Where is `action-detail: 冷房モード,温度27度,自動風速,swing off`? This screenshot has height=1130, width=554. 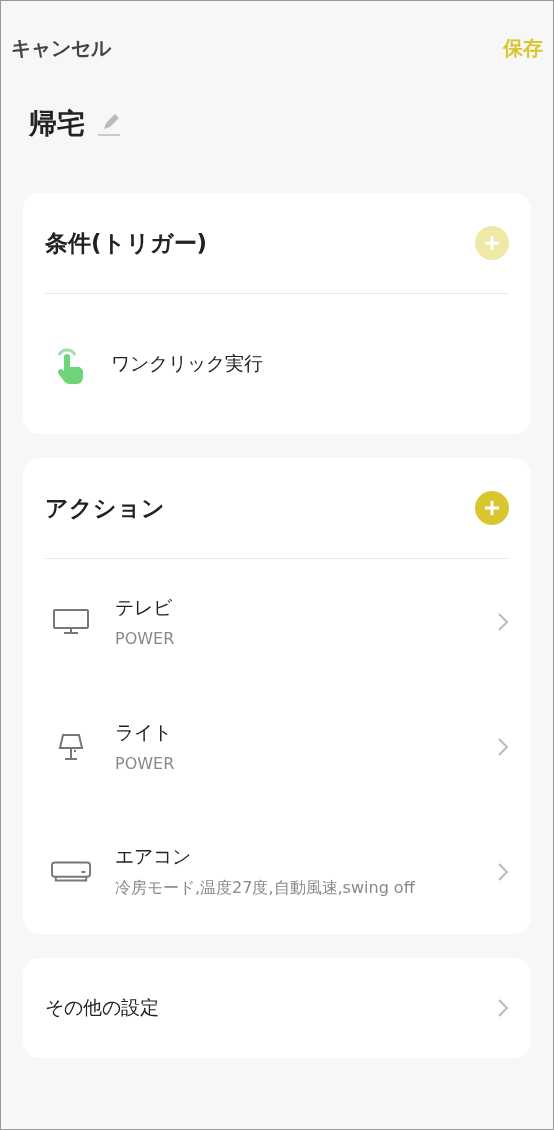 action-detail: 冷房モード,温度27度,自動風速,swing off is located at coordinates (265, 888).